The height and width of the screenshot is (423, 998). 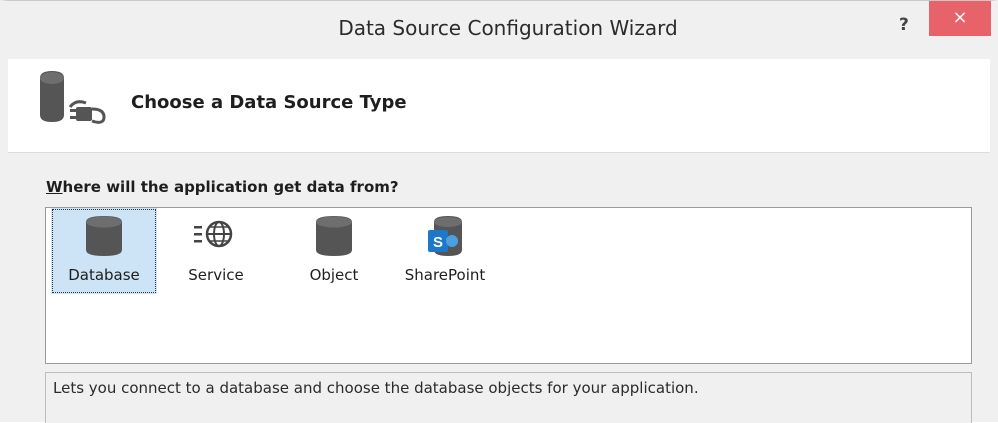 What do you see at coordinates (960, 18) in the screenshot?
I see `close-button: ×` at bounding box center [960, 18].